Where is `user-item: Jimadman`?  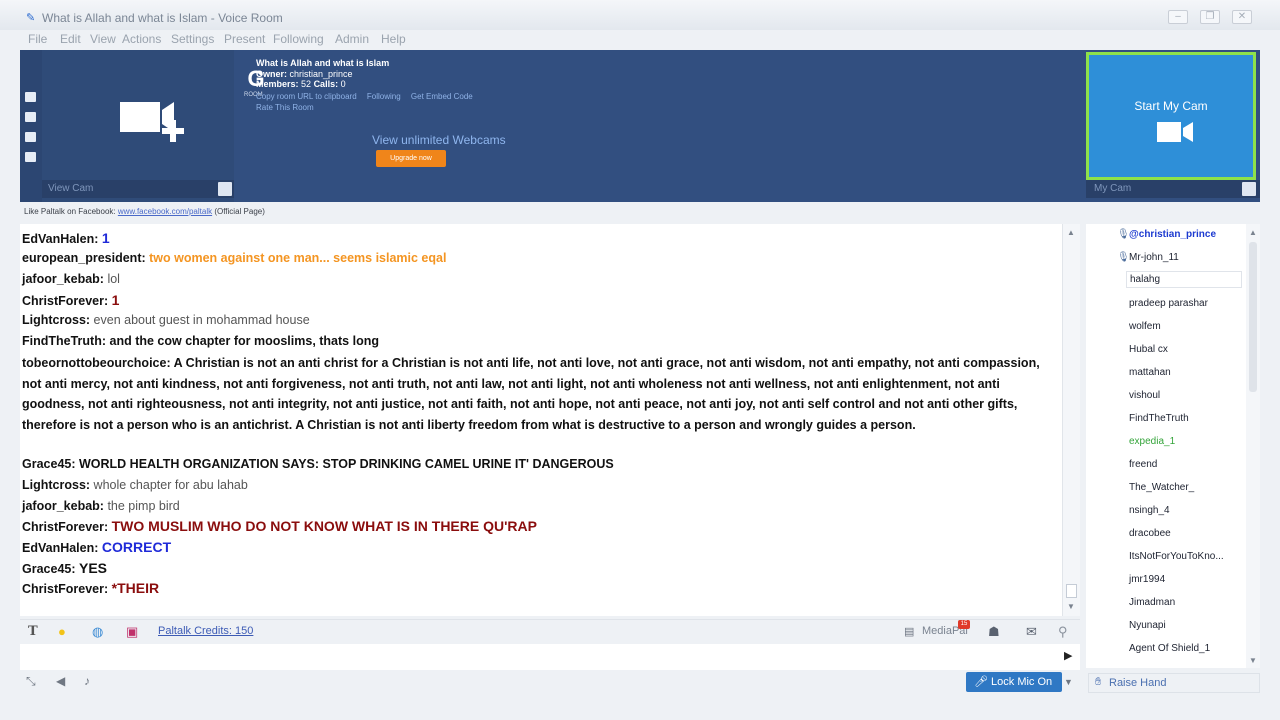 user-item: Jimadman is located at coordinates (1152, 602).